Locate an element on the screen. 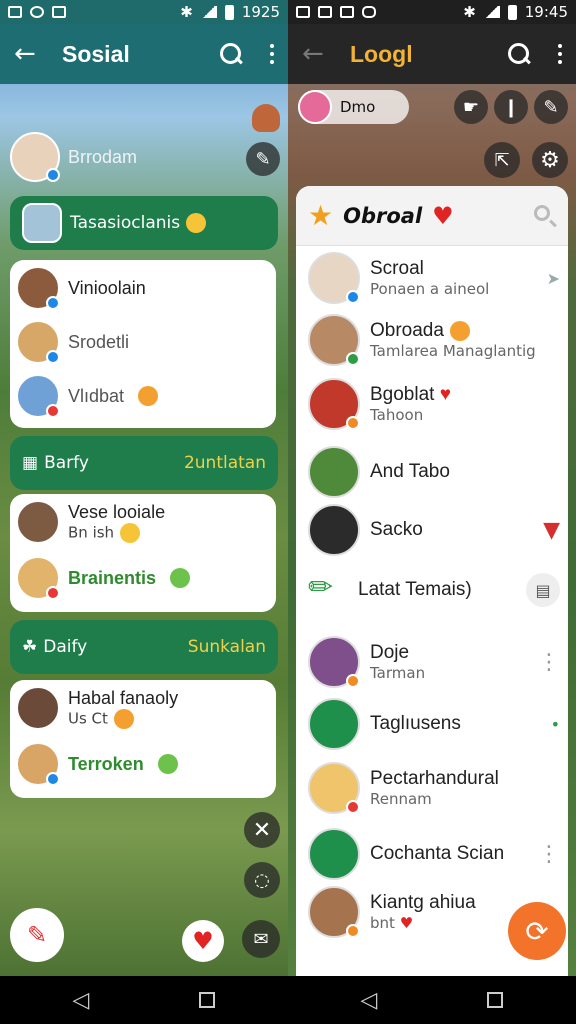 This screenshot has height=1024, width=576. list-item: Habal fanaoly Us Ct is located at coordinates (97, 708).